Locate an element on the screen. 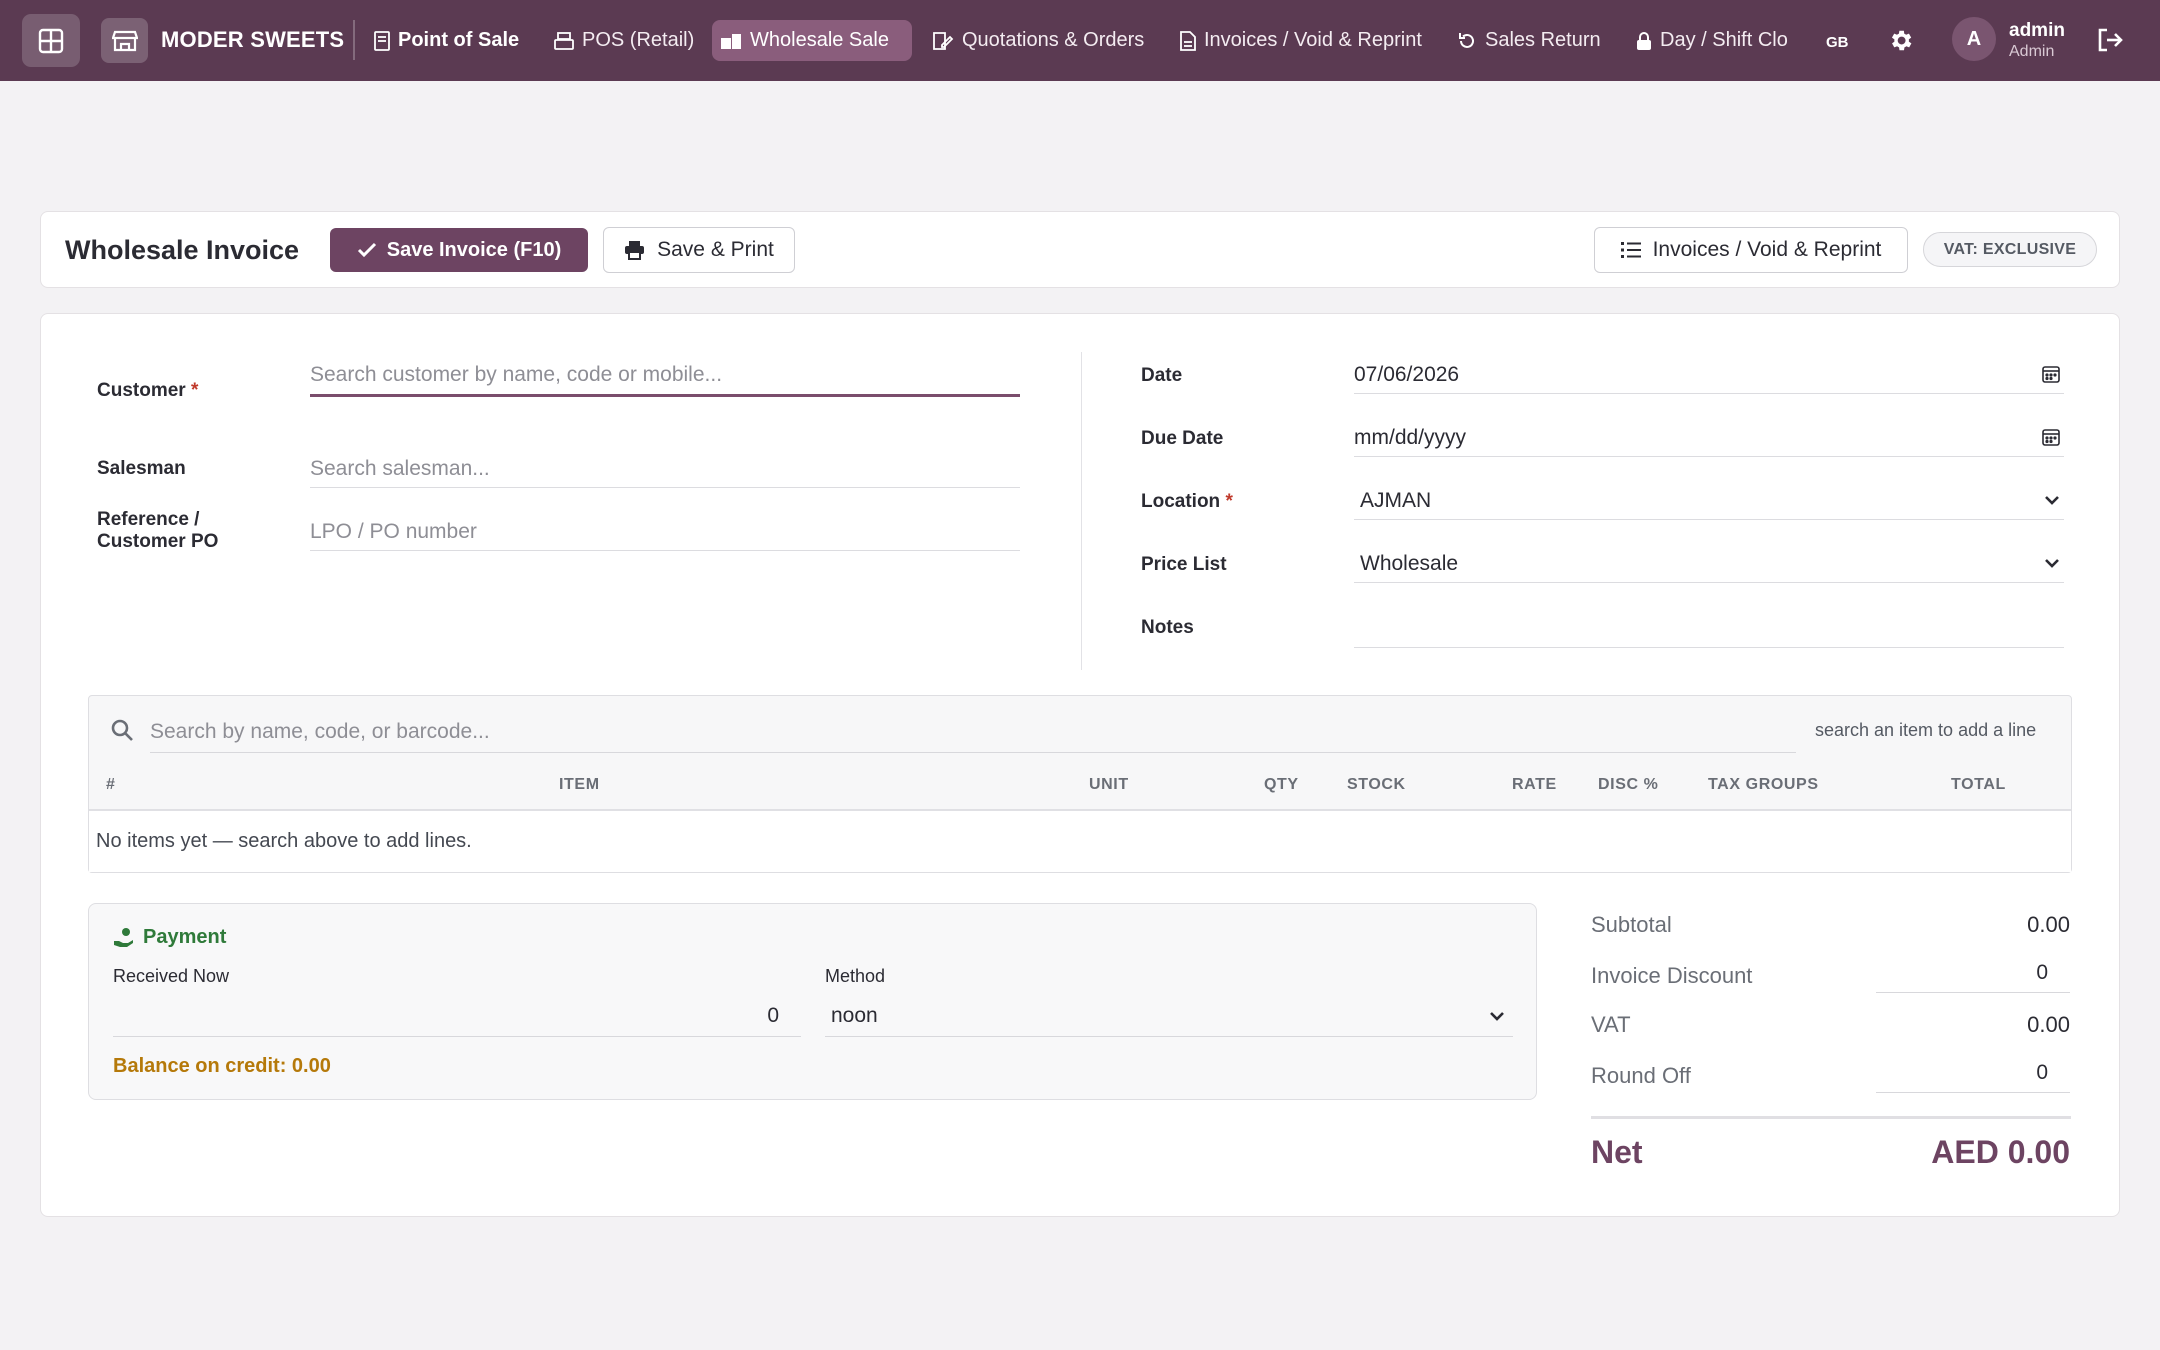 The height and width of the screenshot is (1350, 2160). save-invoice-button: Save Invoice (F10) is located at coordinates (459, 250).